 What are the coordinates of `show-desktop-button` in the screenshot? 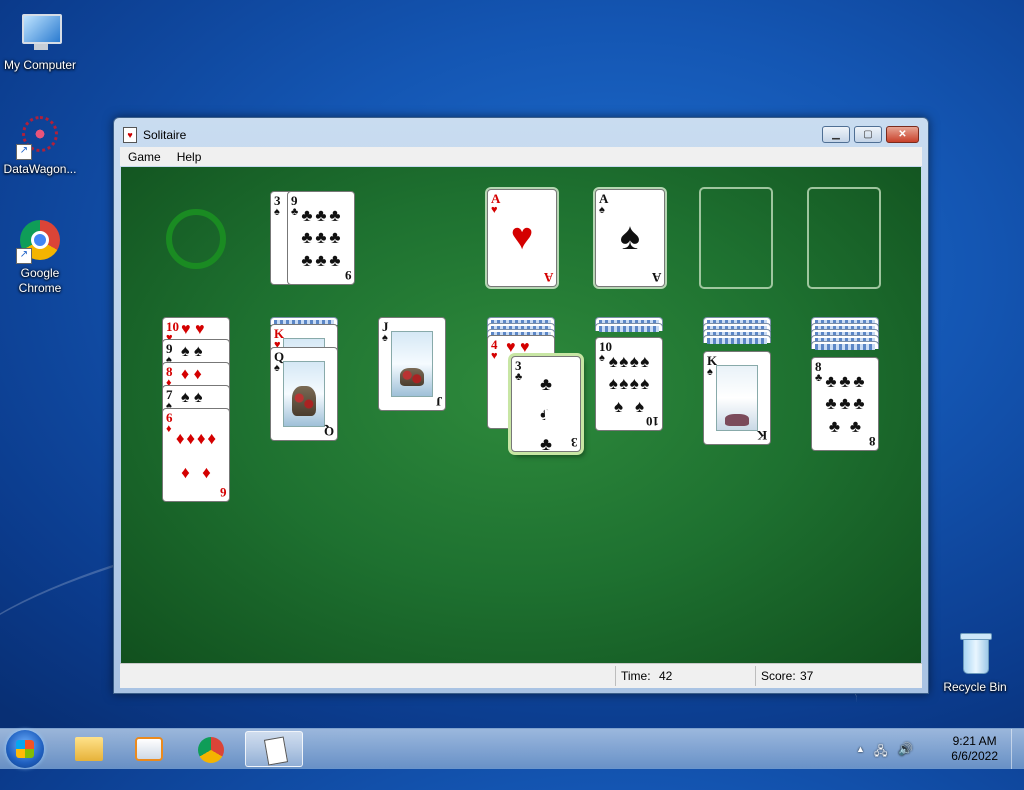 It's located at (1017, 749).